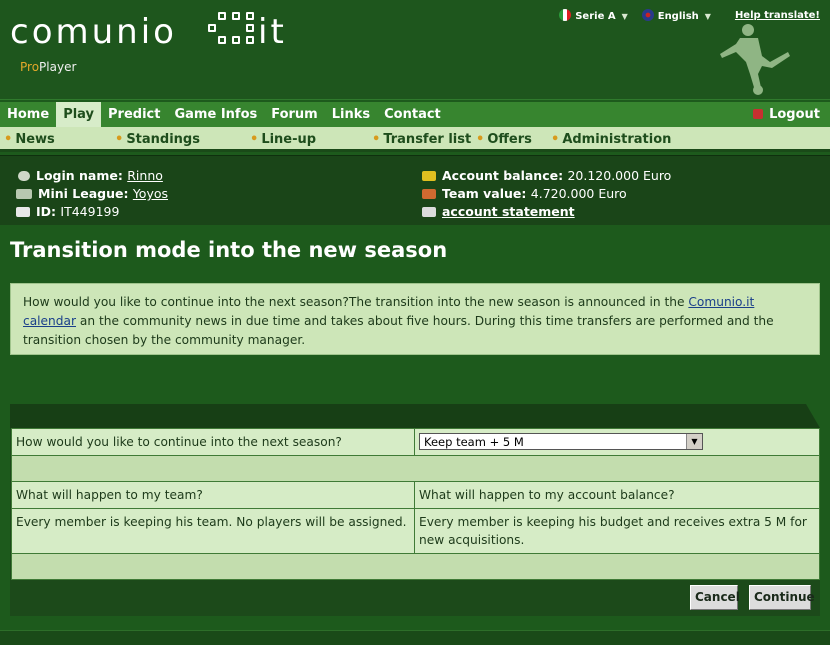 Image resolution: width=830 pixels, height=645 pixels. Describe the element at coordinates (565, 14) in the screenshot. I see `italy-flag-icon` at that location.